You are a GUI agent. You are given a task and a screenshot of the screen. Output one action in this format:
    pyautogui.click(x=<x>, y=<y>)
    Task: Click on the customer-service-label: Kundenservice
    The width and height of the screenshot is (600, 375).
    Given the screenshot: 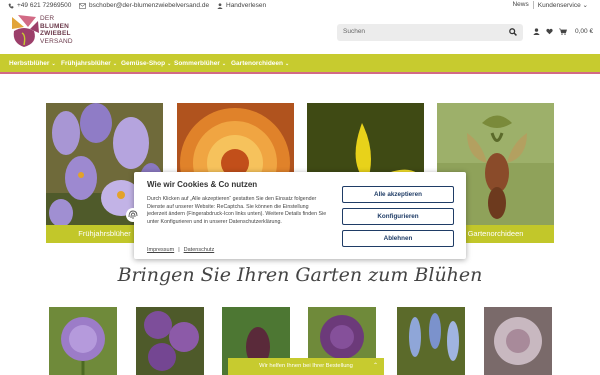 What is the action you would take?
    pyautogui.click(x=559, y=5)
    